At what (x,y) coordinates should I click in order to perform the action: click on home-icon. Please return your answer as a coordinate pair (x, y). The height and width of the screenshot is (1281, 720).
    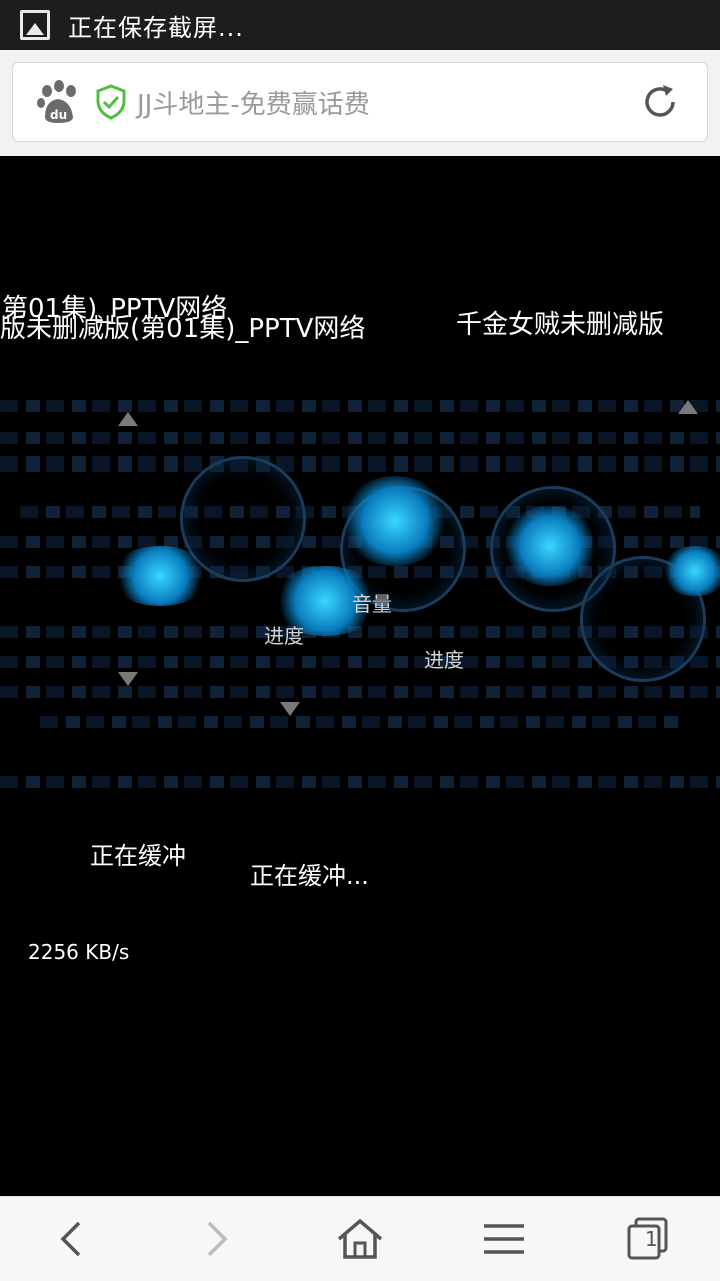
    Looking at the image, I should click on (360, 1238).